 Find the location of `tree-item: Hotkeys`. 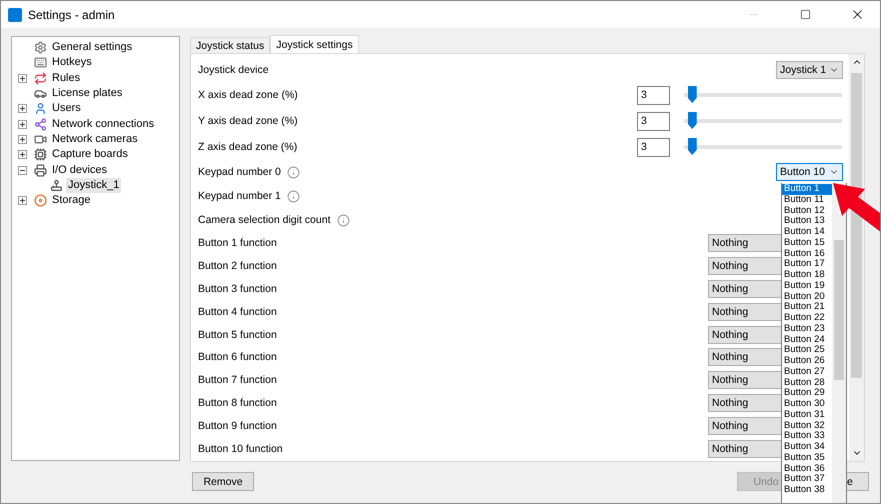

tree-item: Hotkeys is located at coordinates (72, 62).